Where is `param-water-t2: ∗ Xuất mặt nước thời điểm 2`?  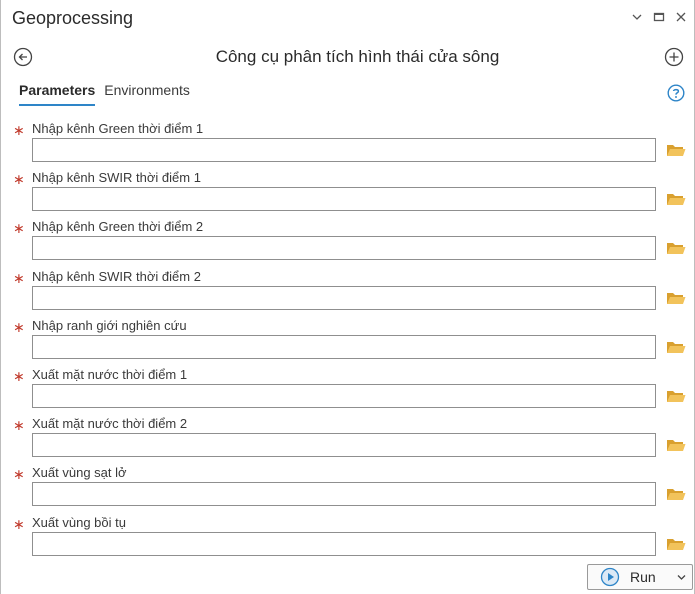
param-water-t2: ∗ Xuất mặt nước thời điểm 2 is located at coordinates (347, 437).